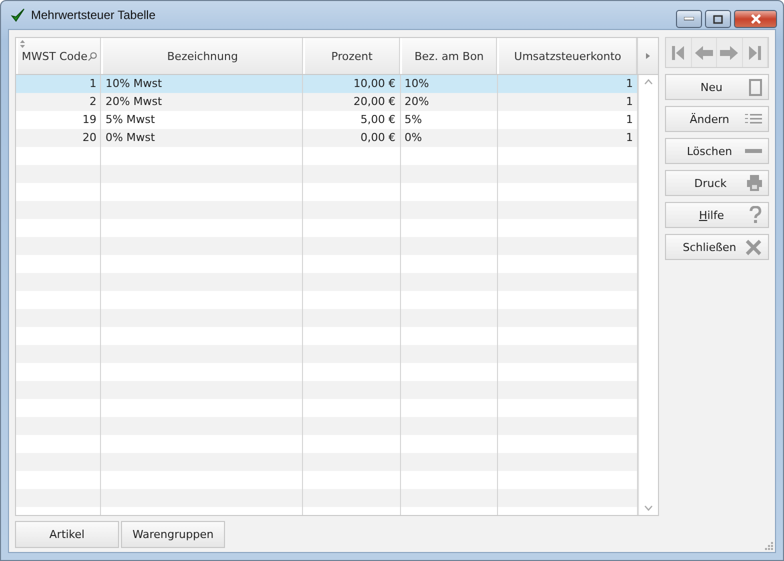  What do you see at coordinates (18, 15) in the screenshot?
I see `checkmark-icon` at bounding box center [18, 15].